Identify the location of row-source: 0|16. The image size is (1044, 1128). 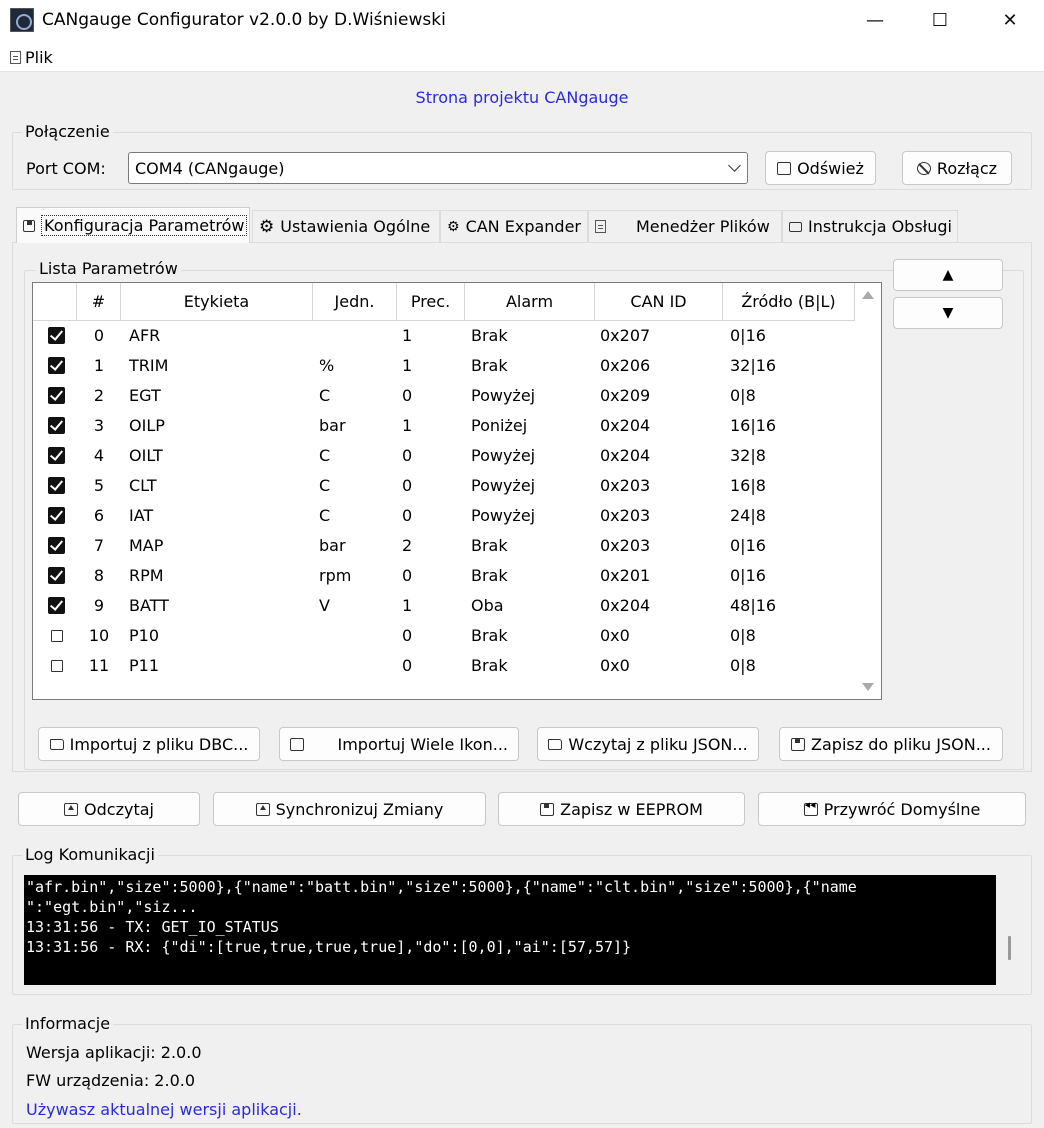
(748, 335).